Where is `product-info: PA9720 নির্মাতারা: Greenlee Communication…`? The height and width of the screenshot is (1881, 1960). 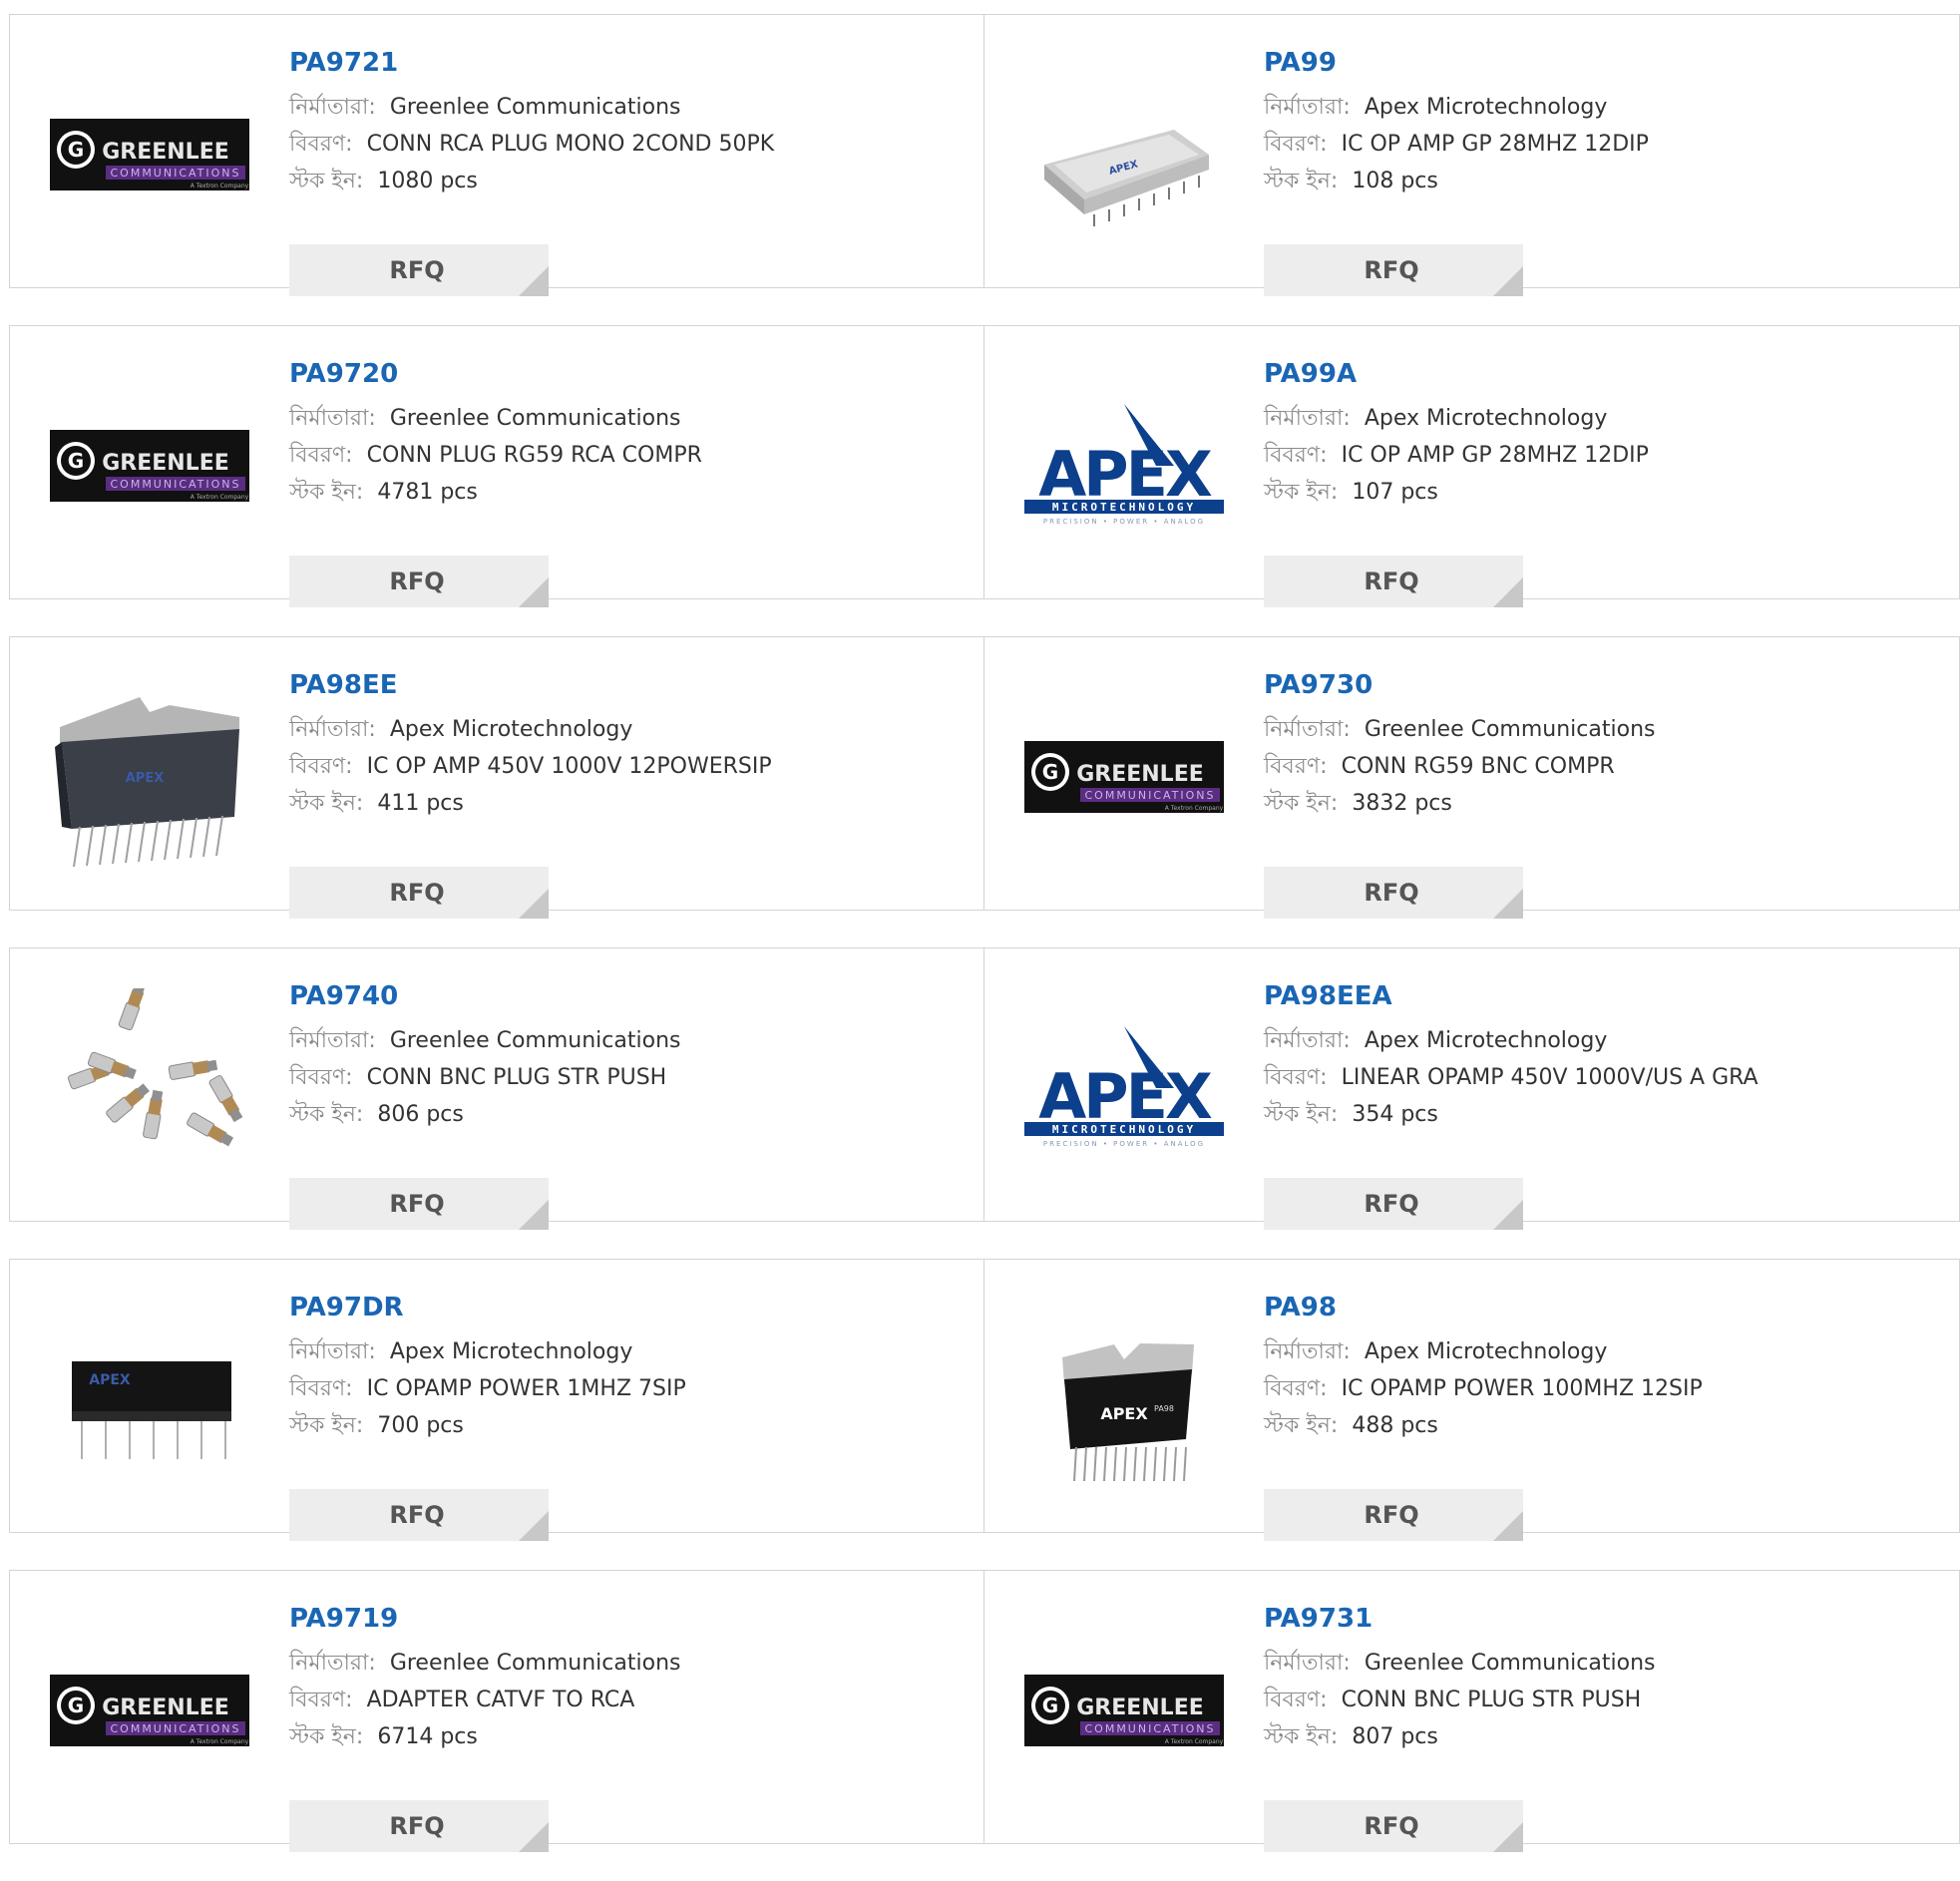
product-info: PA9720 নির্মাতারা: Greenlee Communication… is located at coordinates (629, 482).